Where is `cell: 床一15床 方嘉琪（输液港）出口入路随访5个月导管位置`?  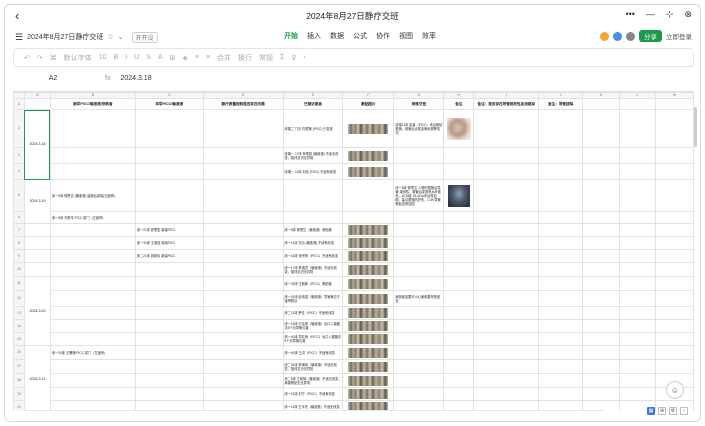 cell: 床一15床 方嘉琪（输液港）出口入路随访5个月导管位置 is located at coordinates (313, 326).